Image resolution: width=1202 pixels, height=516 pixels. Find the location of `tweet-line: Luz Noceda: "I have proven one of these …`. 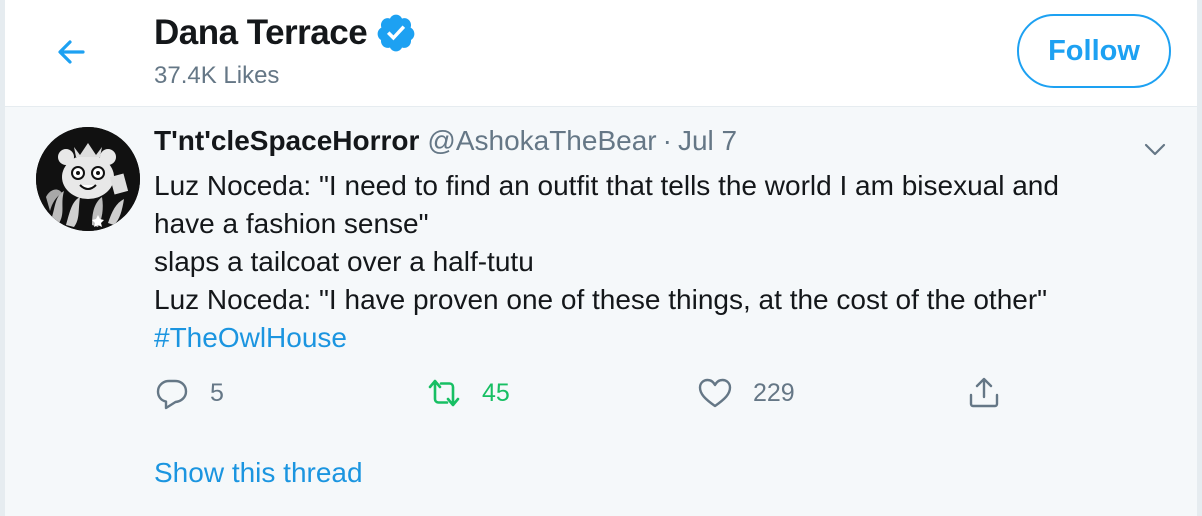

tweet-line: Luz Noceda: "I have proven one of these … is located at coordinates (601, 299).